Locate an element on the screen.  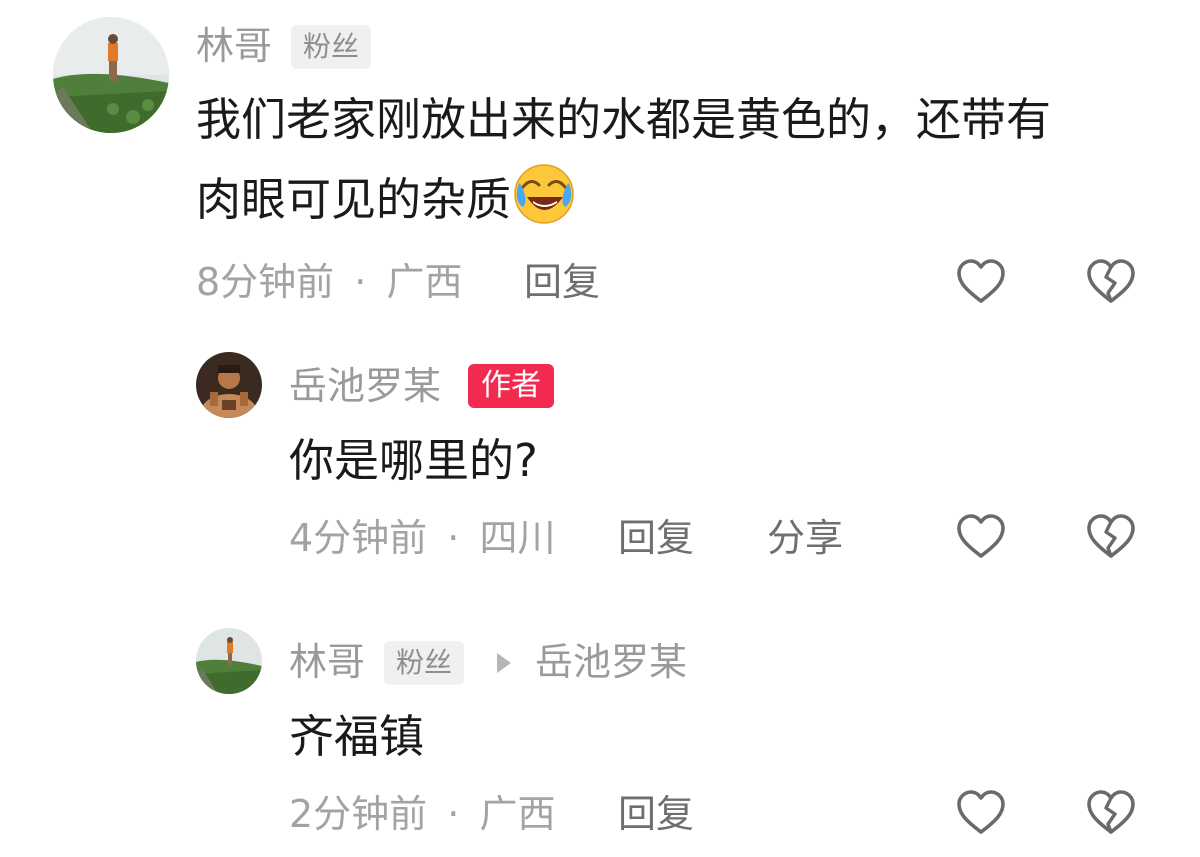
comment-meta: 8分钟前 · 广西 is located at coordinates (329, 282).